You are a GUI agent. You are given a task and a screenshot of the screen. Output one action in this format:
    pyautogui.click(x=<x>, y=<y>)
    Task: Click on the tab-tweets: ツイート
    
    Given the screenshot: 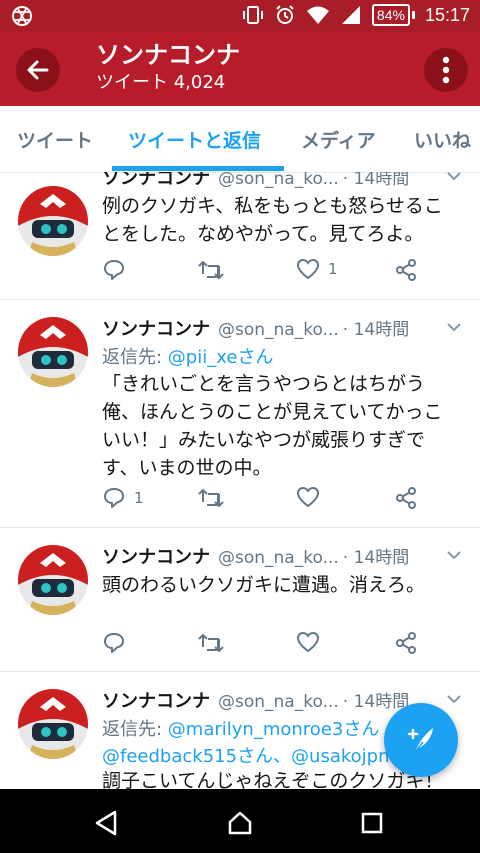 What is the action you would take?
    pyautogui.click(x=55, y=139)
    